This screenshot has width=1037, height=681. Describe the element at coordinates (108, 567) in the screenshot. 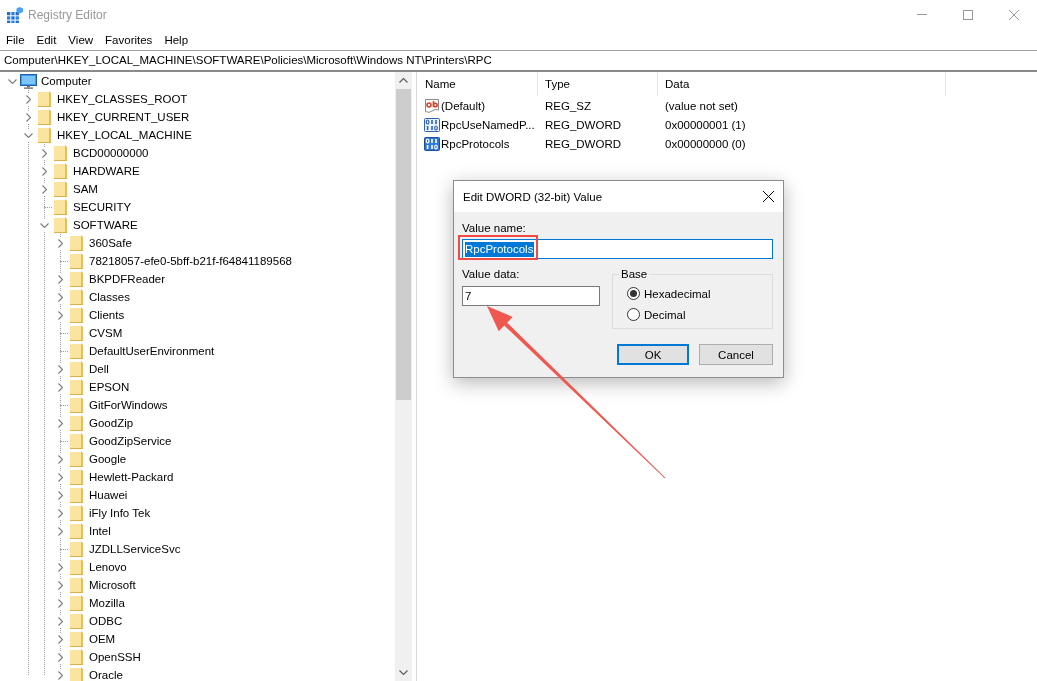

I see `tree-item: Lenovo` at that location.